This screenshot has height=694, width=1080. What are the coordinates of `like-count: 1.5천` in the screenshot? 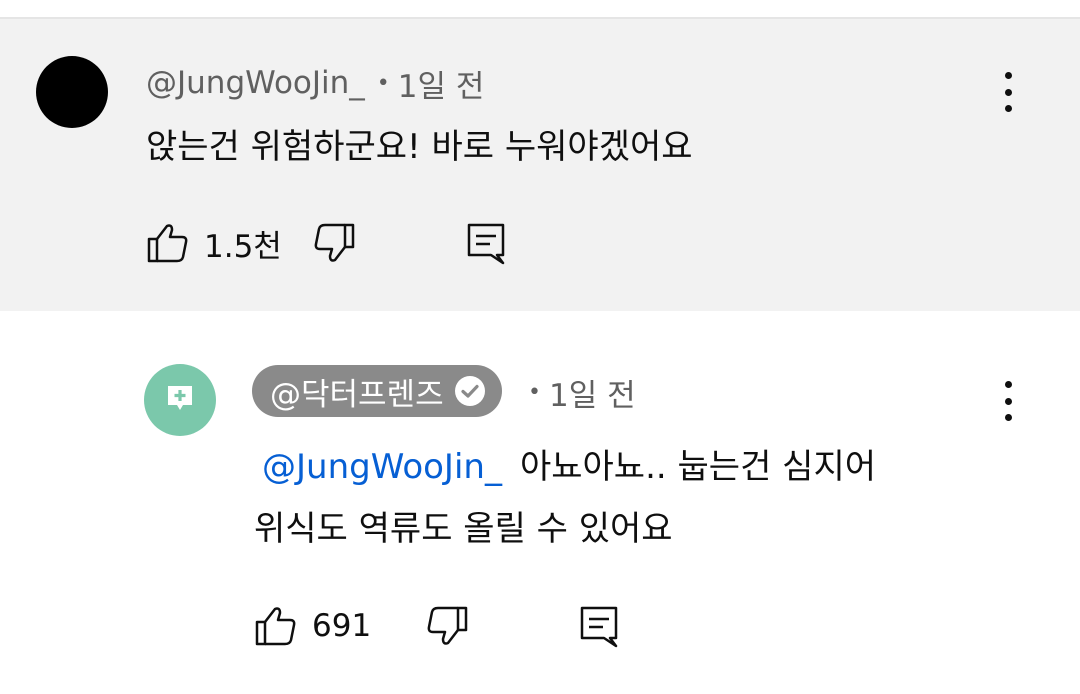 It's located at (243, 246).